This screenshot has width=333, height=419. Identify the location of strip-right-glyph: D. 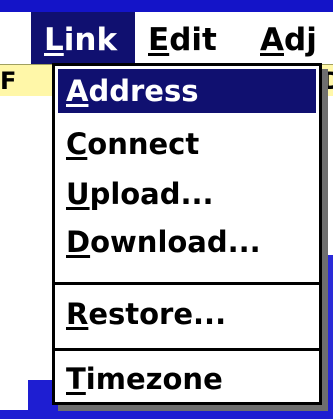
(327, 81).